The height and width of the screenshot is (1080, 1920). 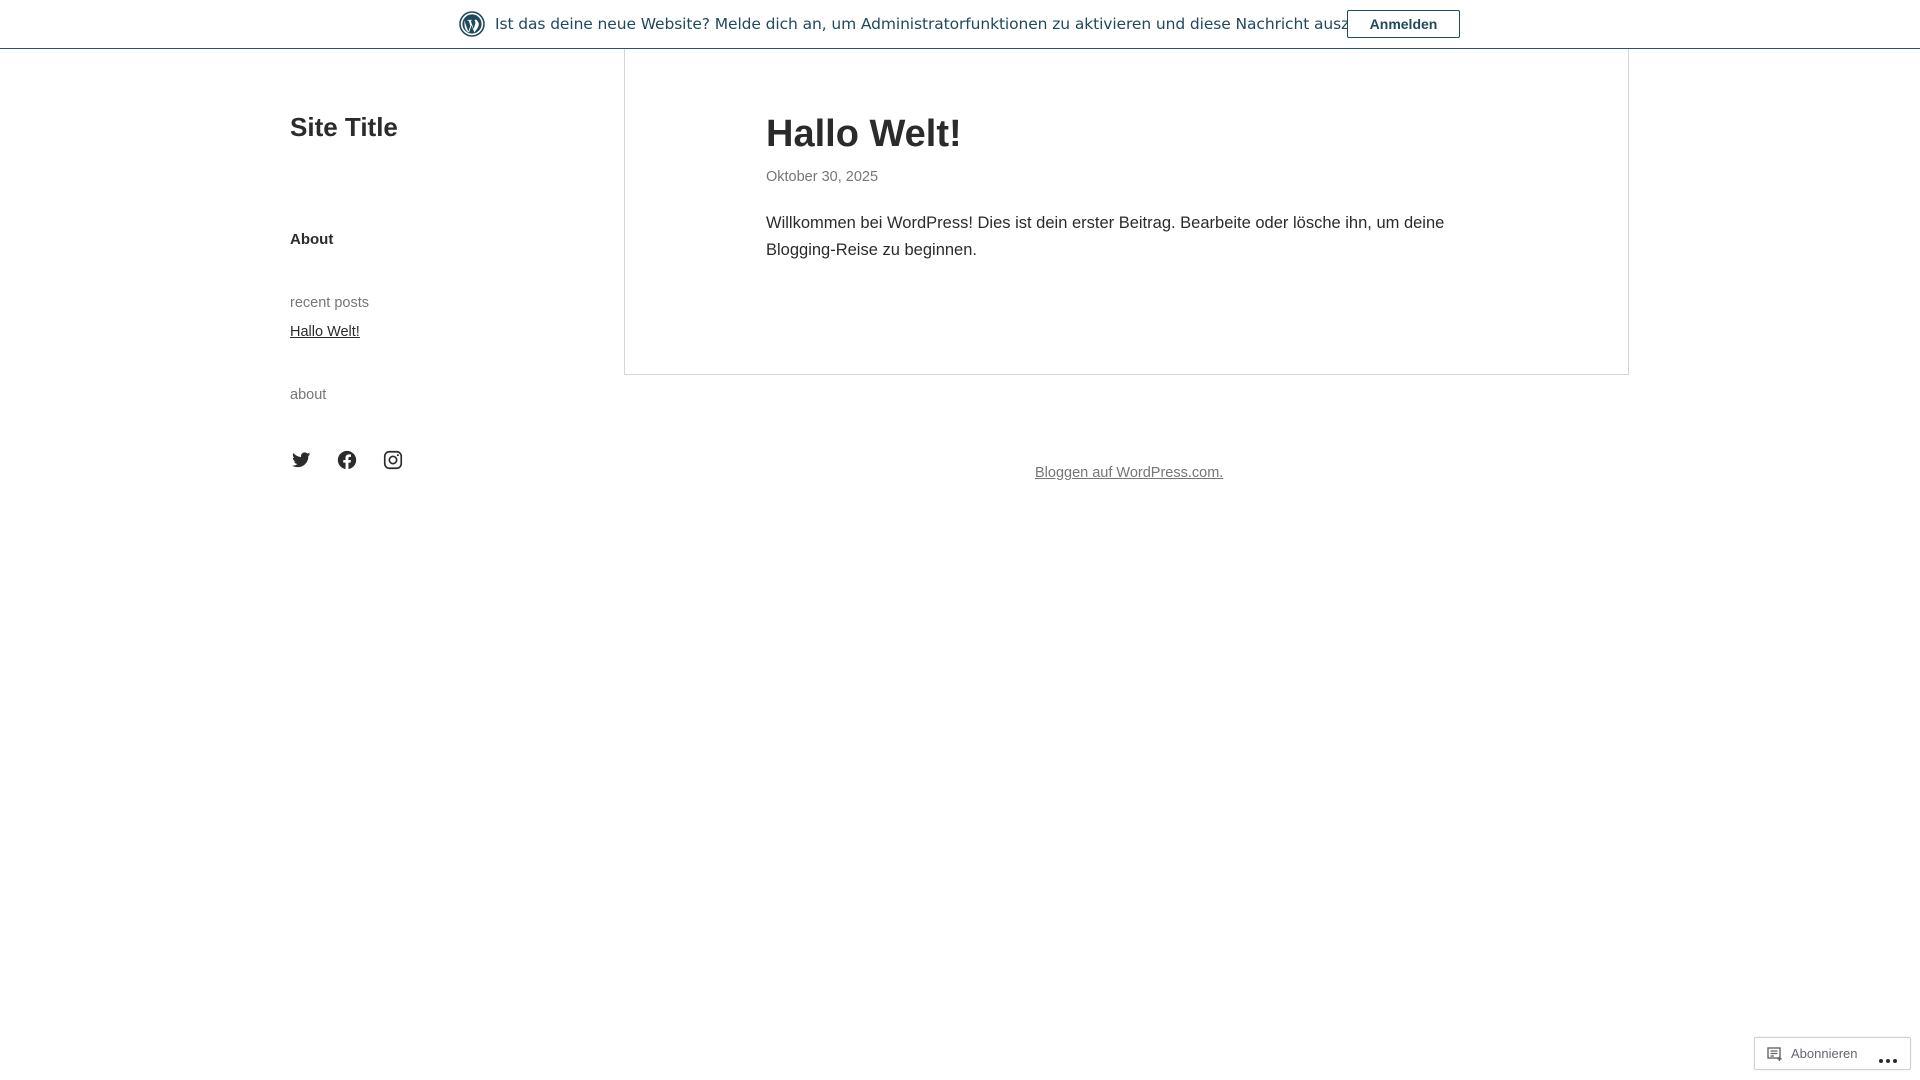 I want to click on ellipsis-icon, so click(x=1888, y=1057).